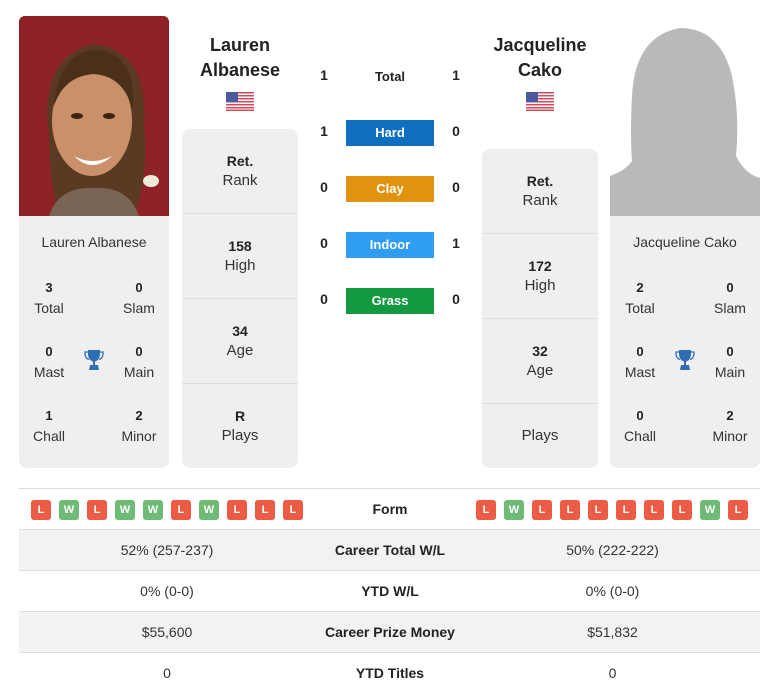 The image size is (779, 699). I want to click on form-row: LWLWWLWLLL Form LWLLLLLLWL, so click(389, 508).